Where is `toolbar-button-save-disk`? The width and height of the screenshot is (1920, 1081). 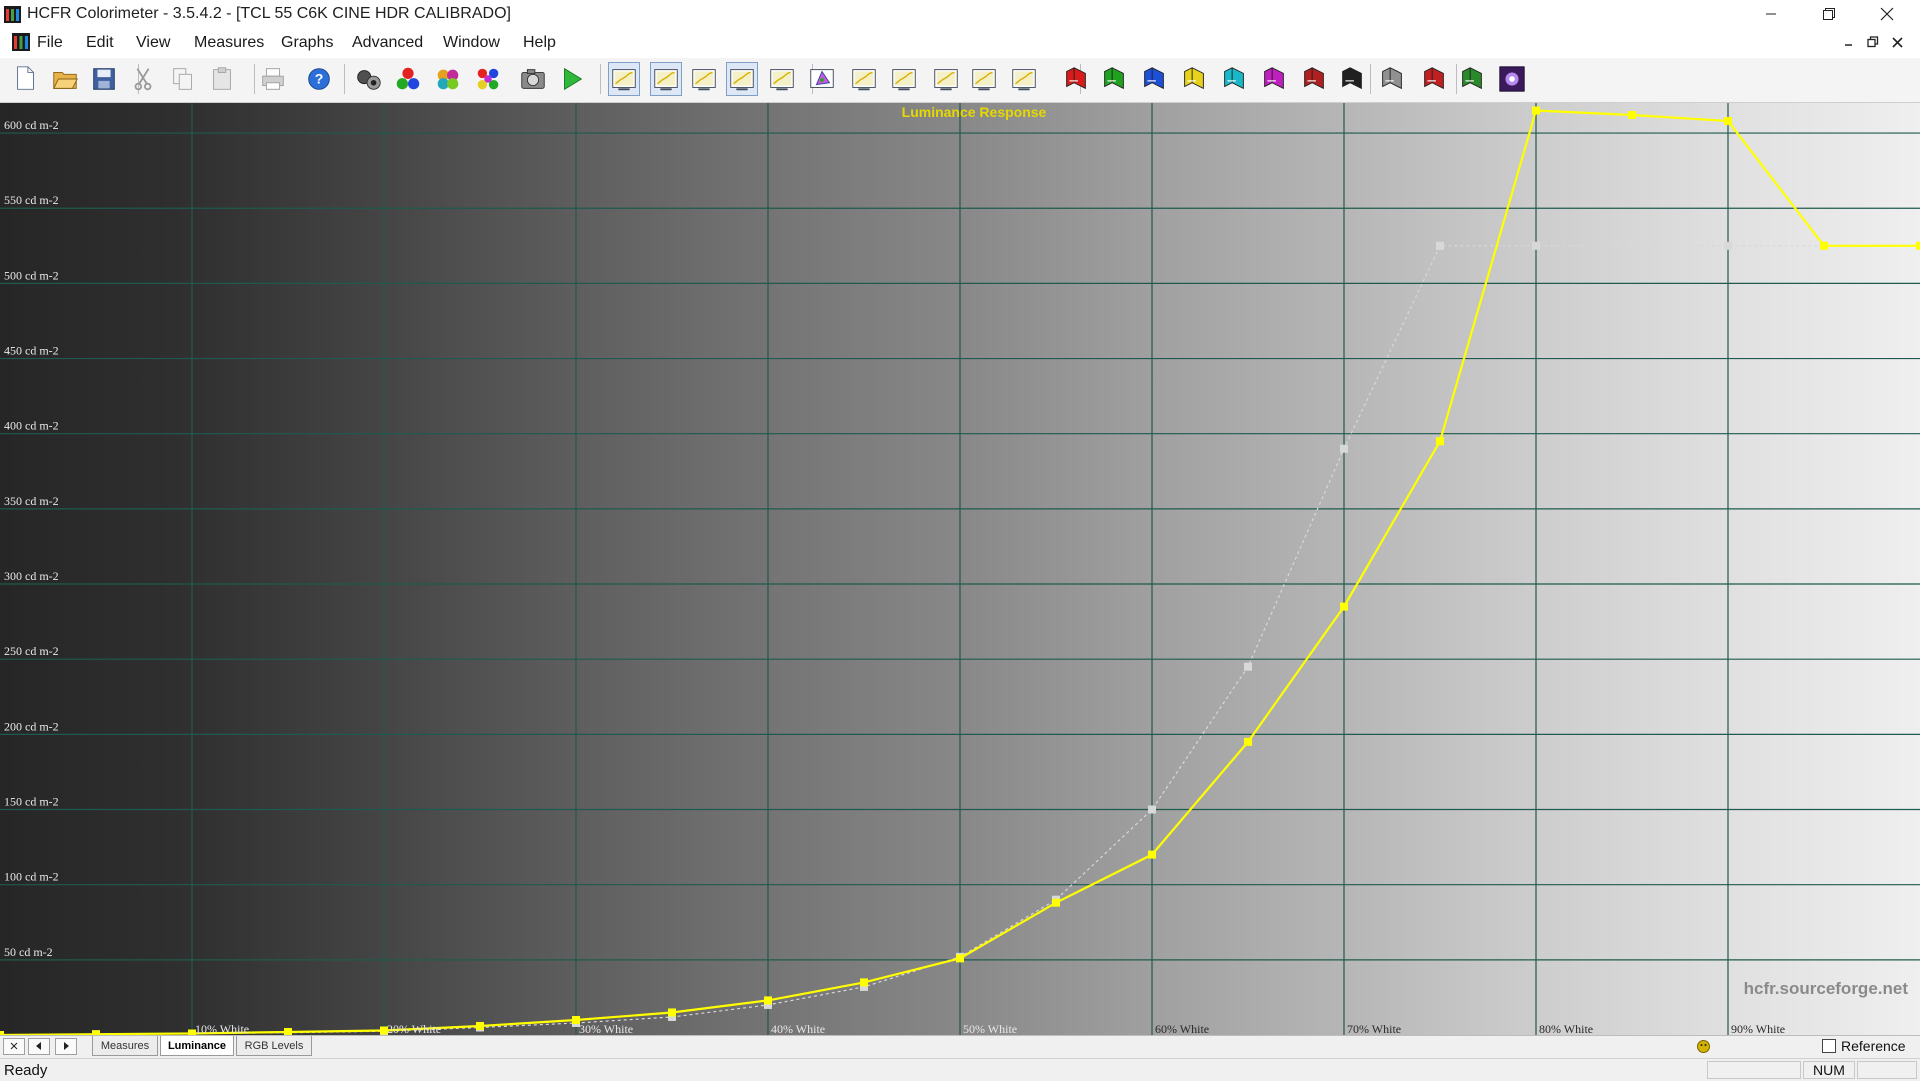
toolbar-button-save-disk is located at coordinates (104, 79).